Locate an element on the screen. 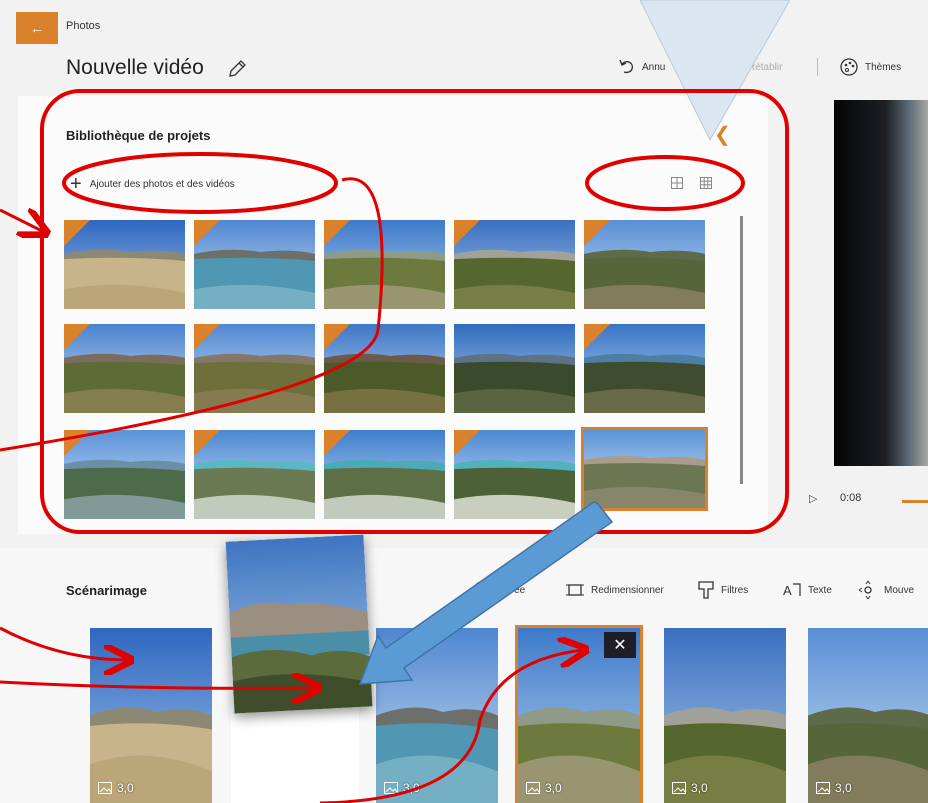  duration-button: Durée is located at coordinates (498, 590).